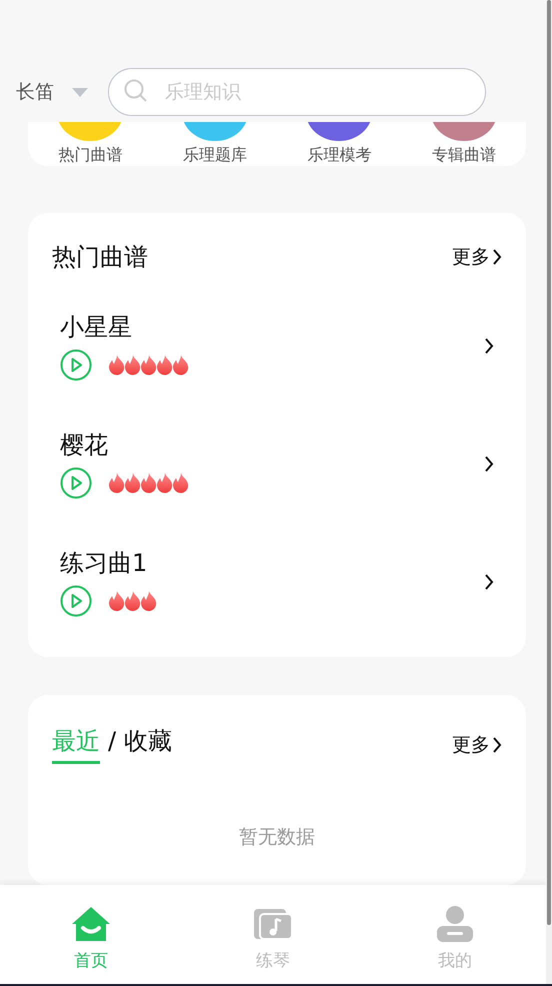 The width and height of the screenshot is (552, 986). What do you see at coordinates (455, 924) in the screenshot?
I see `person-icon` at bounding box center [455, 924].